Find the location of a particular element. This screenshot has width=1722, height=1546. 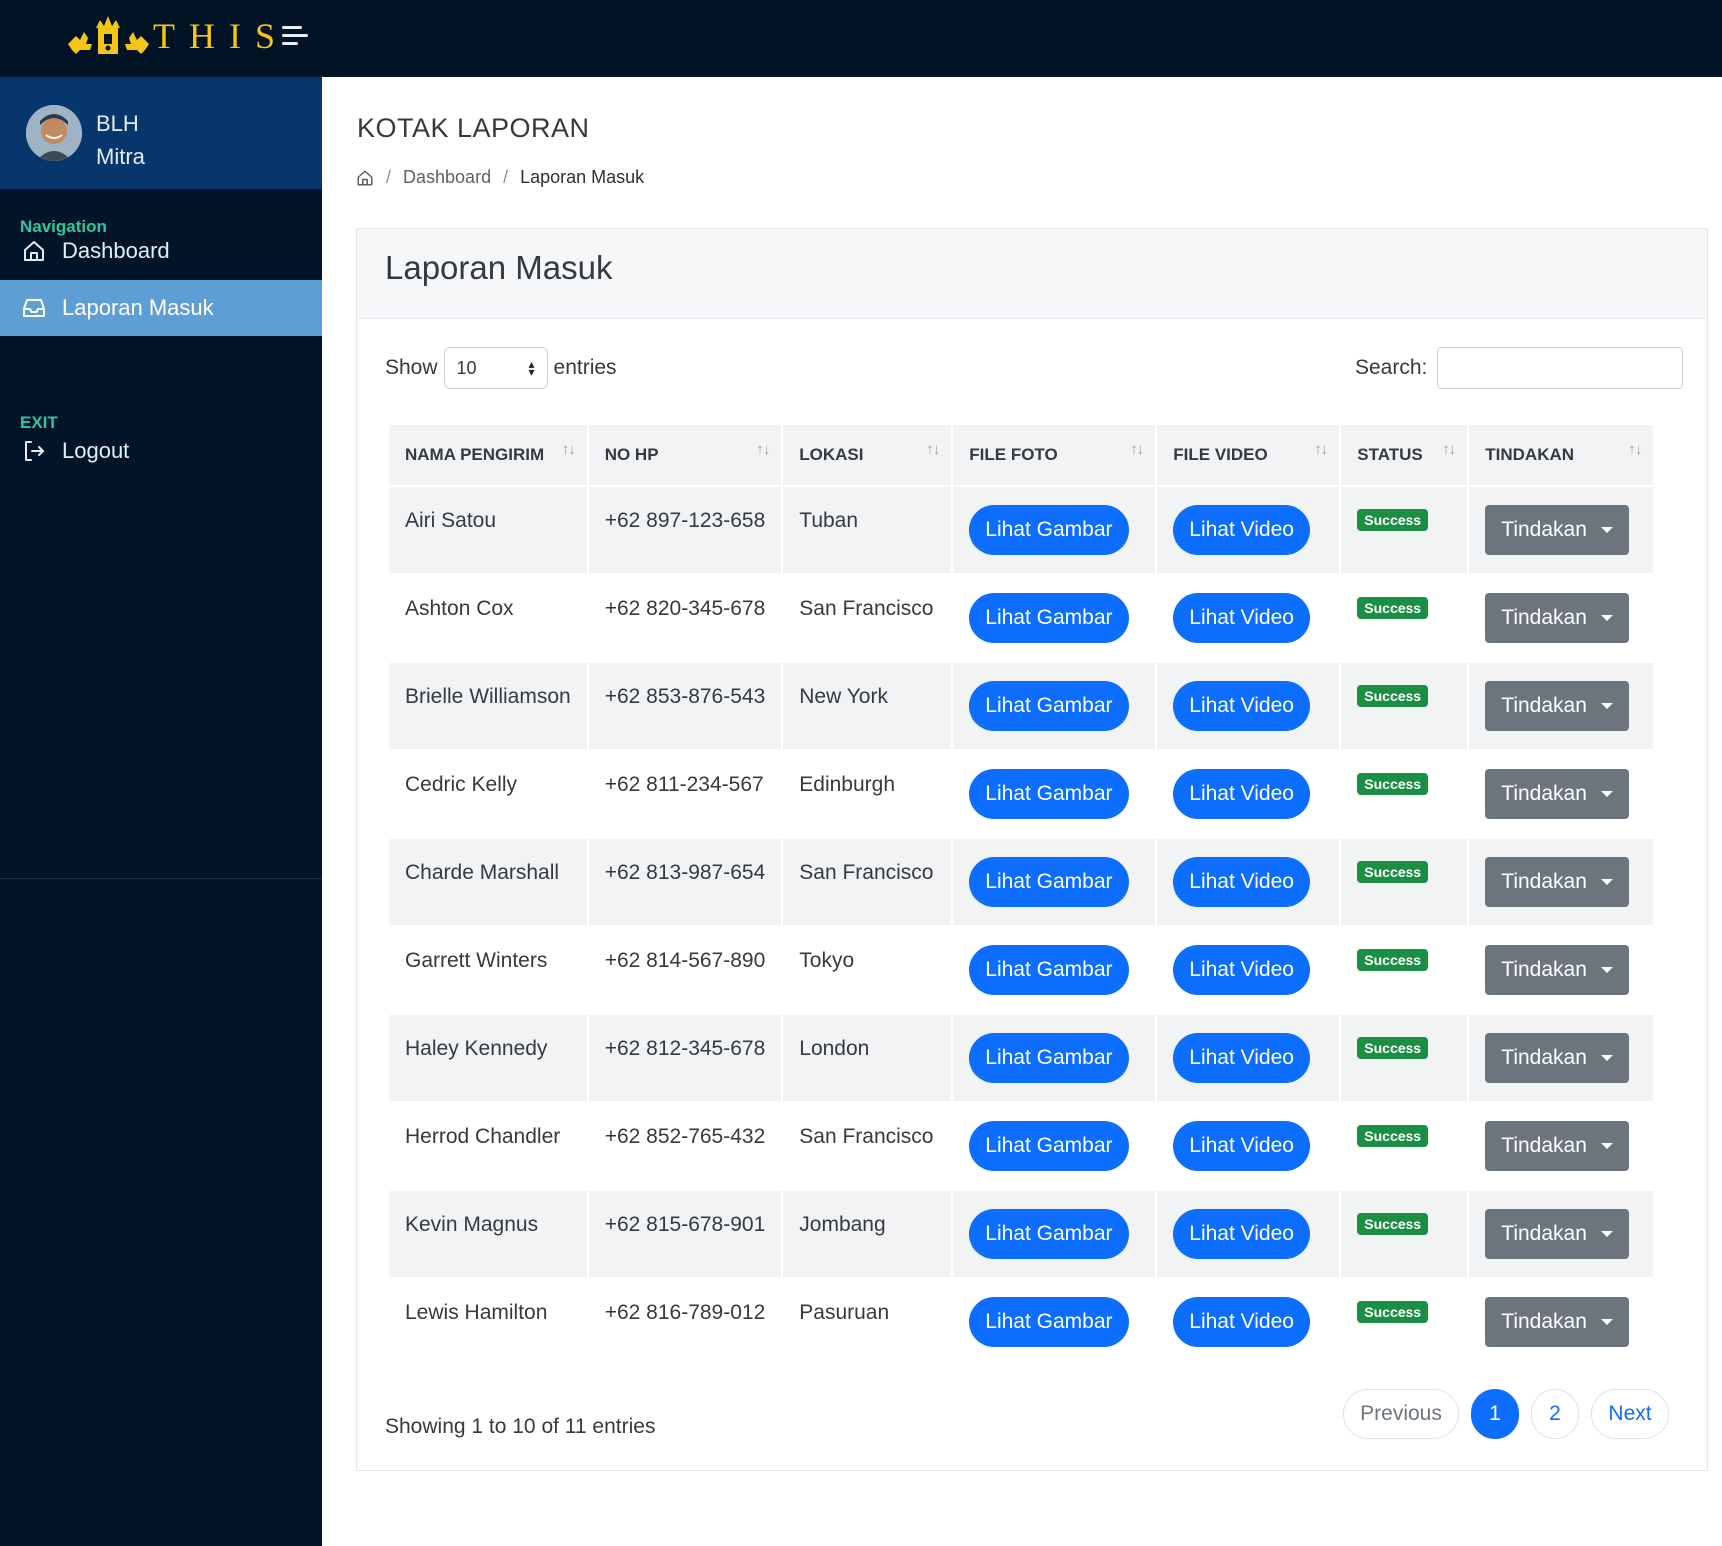

breadcrumb-home-icon is located at coordinates (365, 178).